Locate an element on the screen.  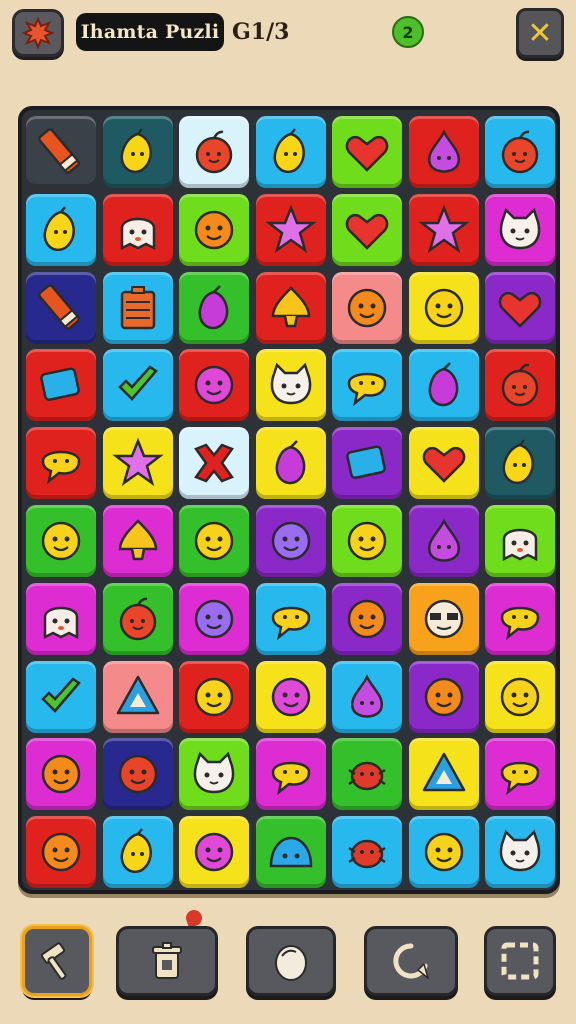
glasses-icon is located at coordinates (443, 619).